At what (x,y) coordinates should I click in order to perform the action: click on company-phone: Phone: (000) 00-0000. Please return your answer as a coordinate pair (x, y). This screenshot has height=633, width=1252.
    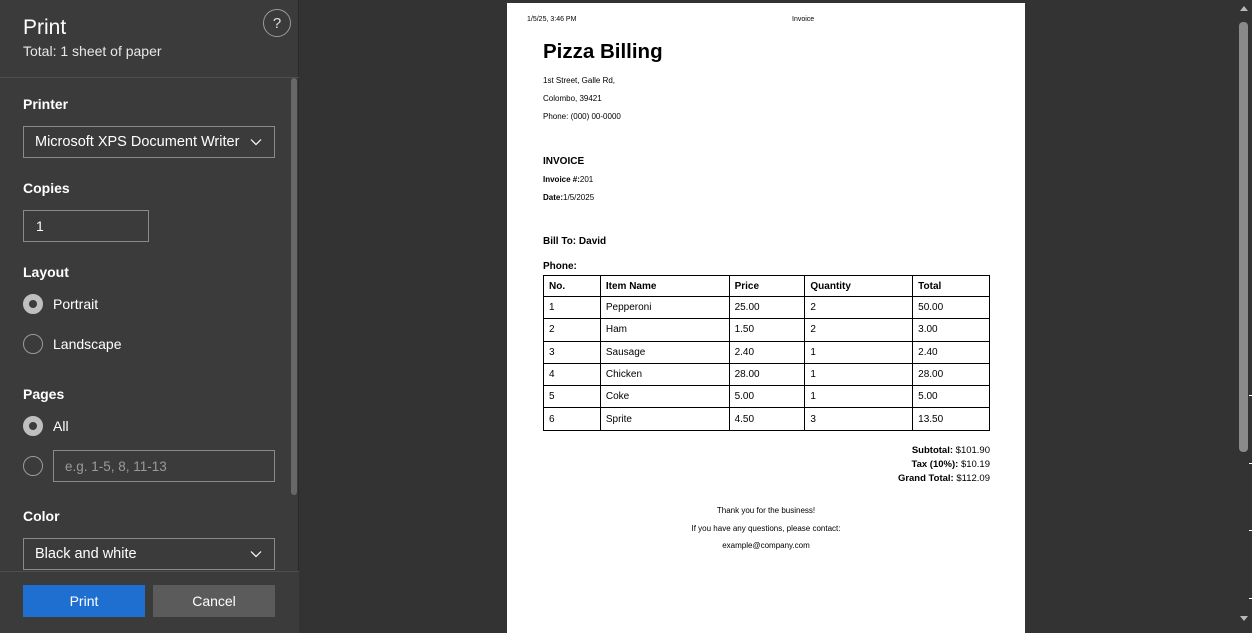
    Looking at the image, I should click on (582, 116).